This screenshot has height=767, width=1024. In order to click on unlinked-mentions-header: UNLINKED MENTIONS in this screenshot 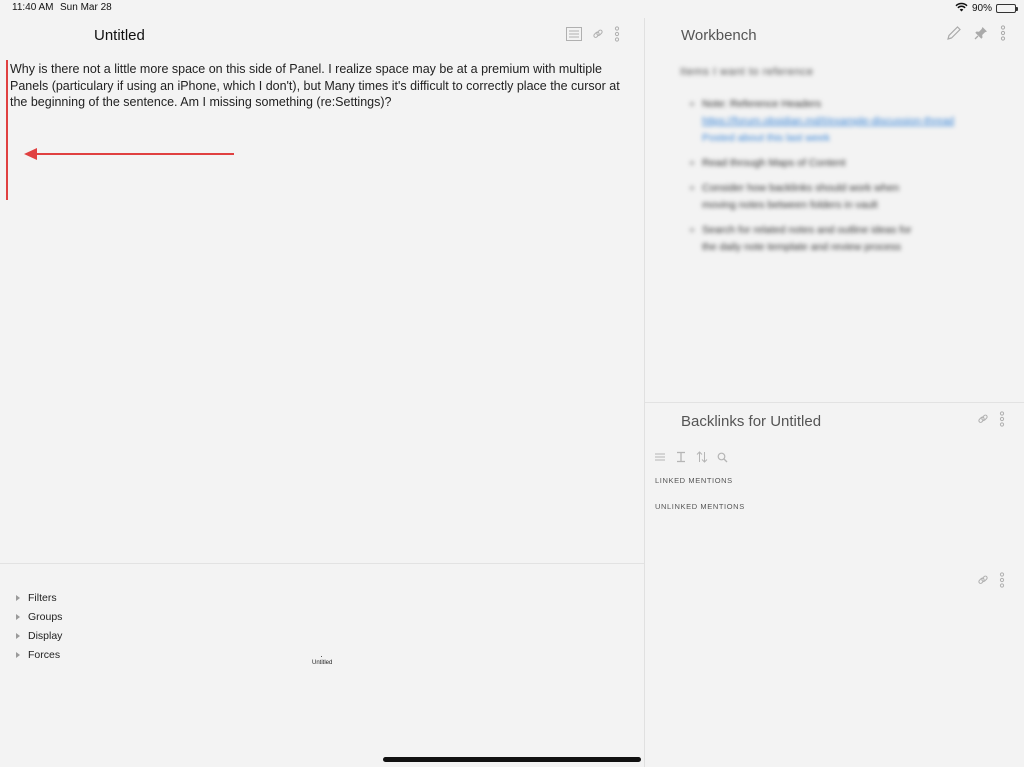, I will do `click(700, 506)`.